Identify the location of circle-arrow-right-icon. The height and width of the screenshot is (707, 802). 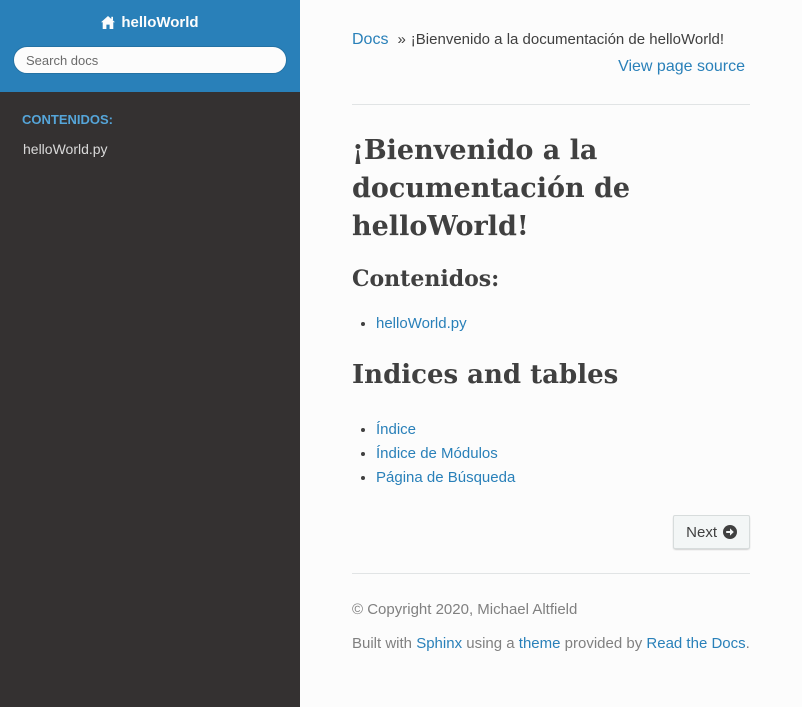
(730, 532).